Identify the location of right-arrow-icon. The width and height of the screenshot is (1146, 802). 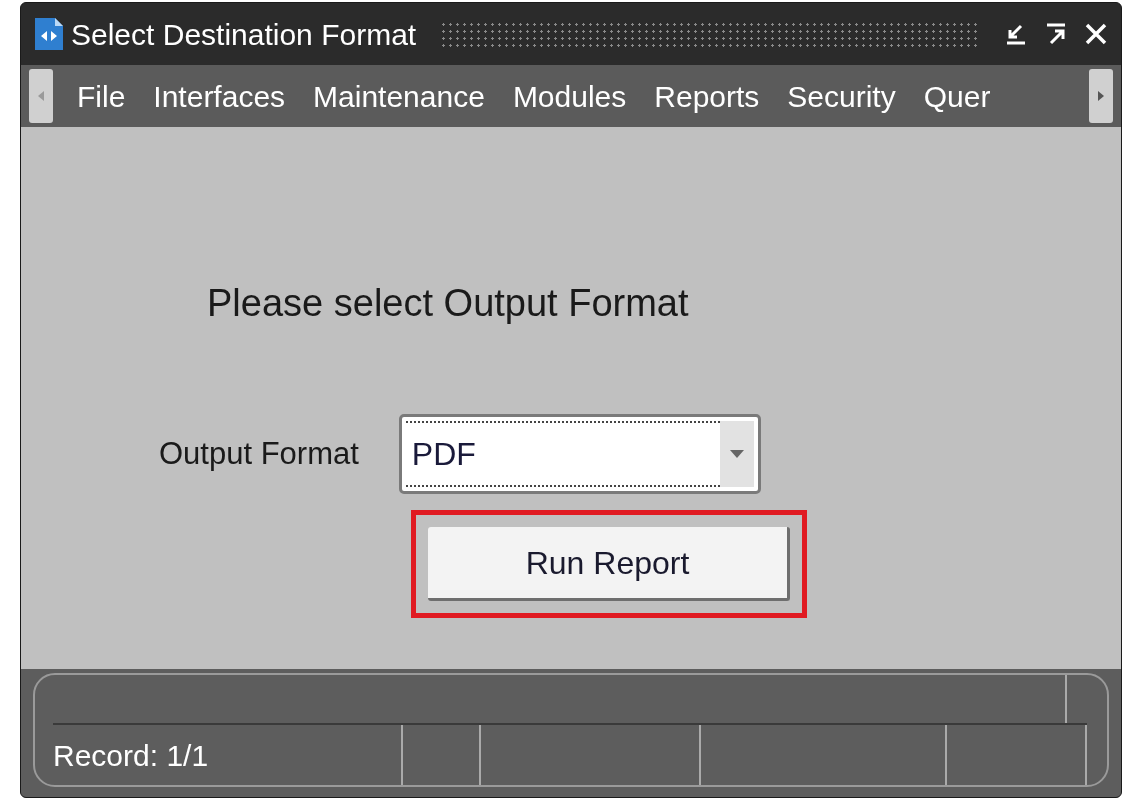
(1101, 96).